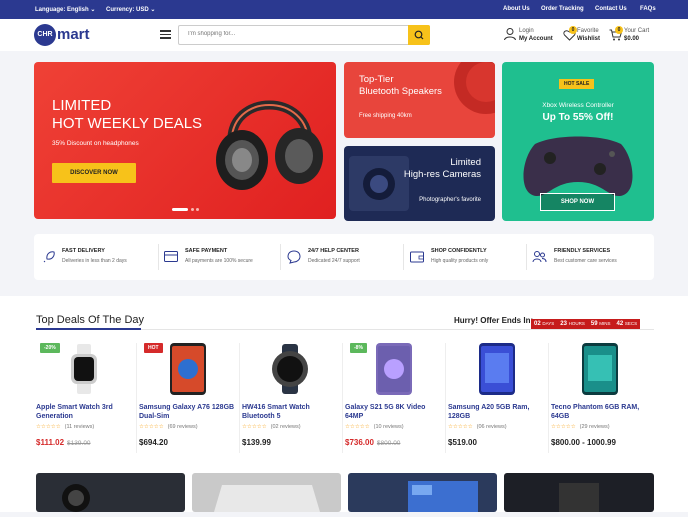  I want to click on search-icon, so click(419, 35).